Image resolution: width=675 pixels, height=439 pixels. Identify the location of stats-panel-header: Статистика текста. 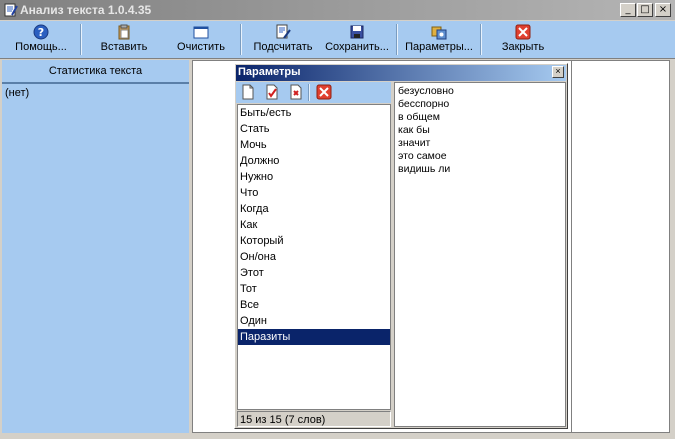
(95, 72).